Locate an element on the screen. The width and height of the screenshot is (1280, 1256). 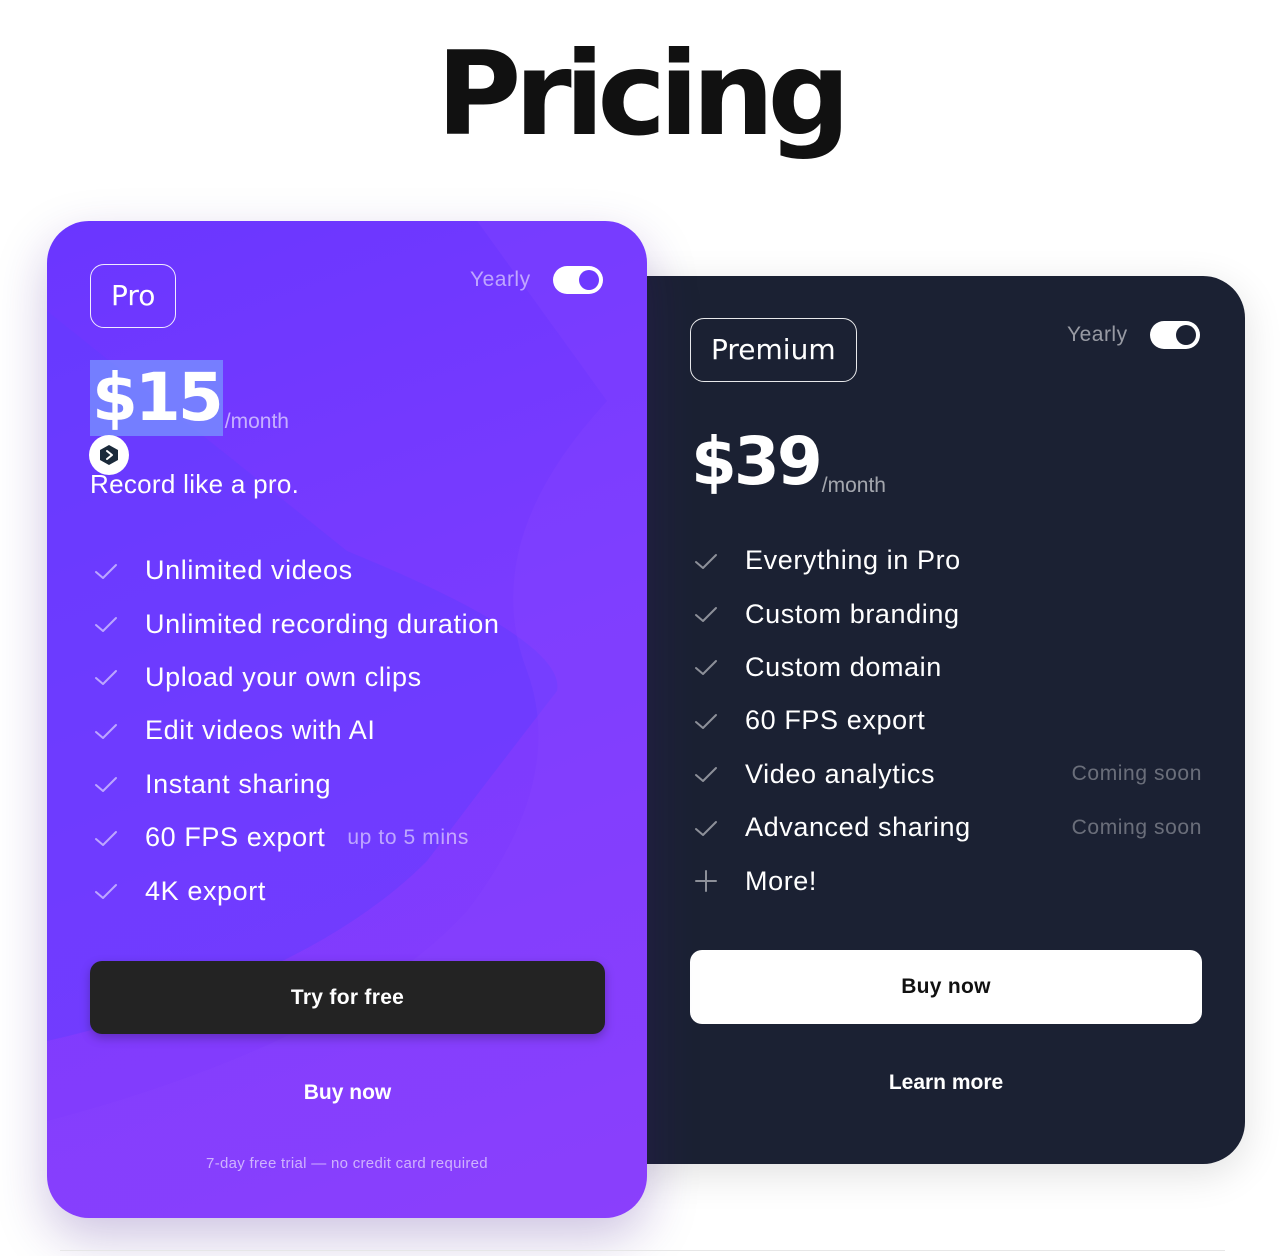
feature-text: Unlimited recording duration is located at coordinates (322, 623).